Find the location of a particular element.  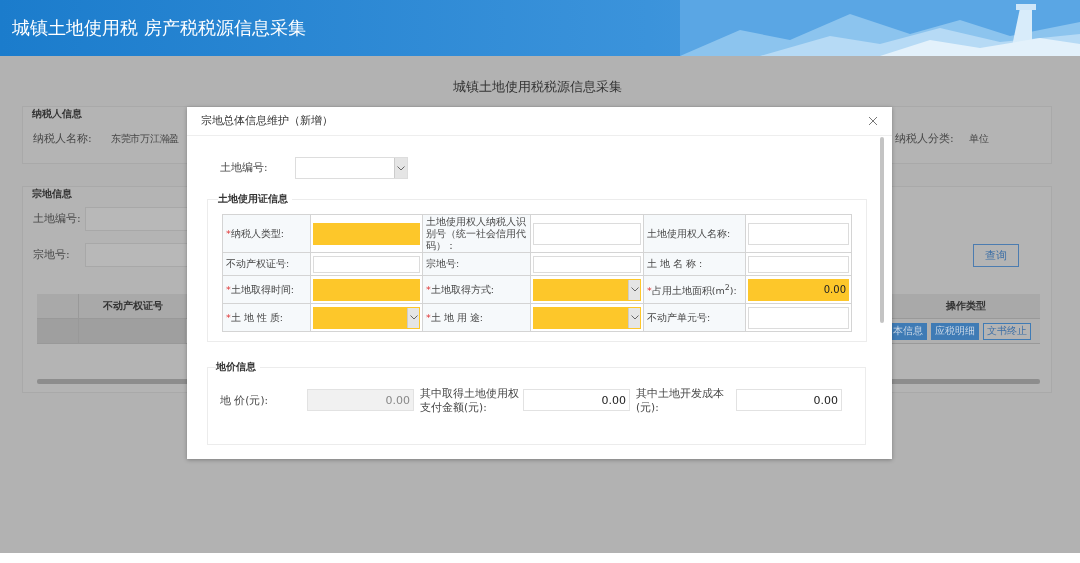

action-button: 文书终止 is located at coordinates (1007, 331).